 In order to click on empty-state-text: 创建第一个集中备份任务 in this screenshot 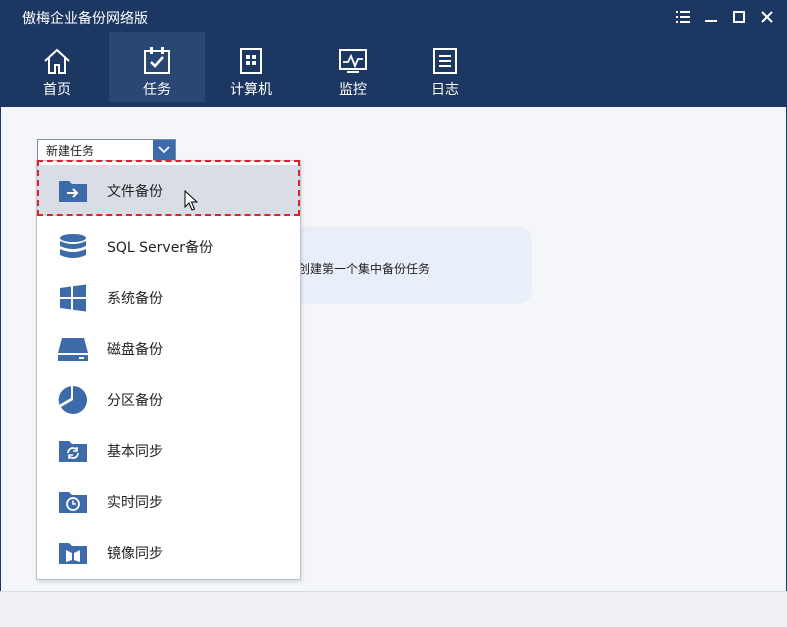, I will do `click(364, 269)`.